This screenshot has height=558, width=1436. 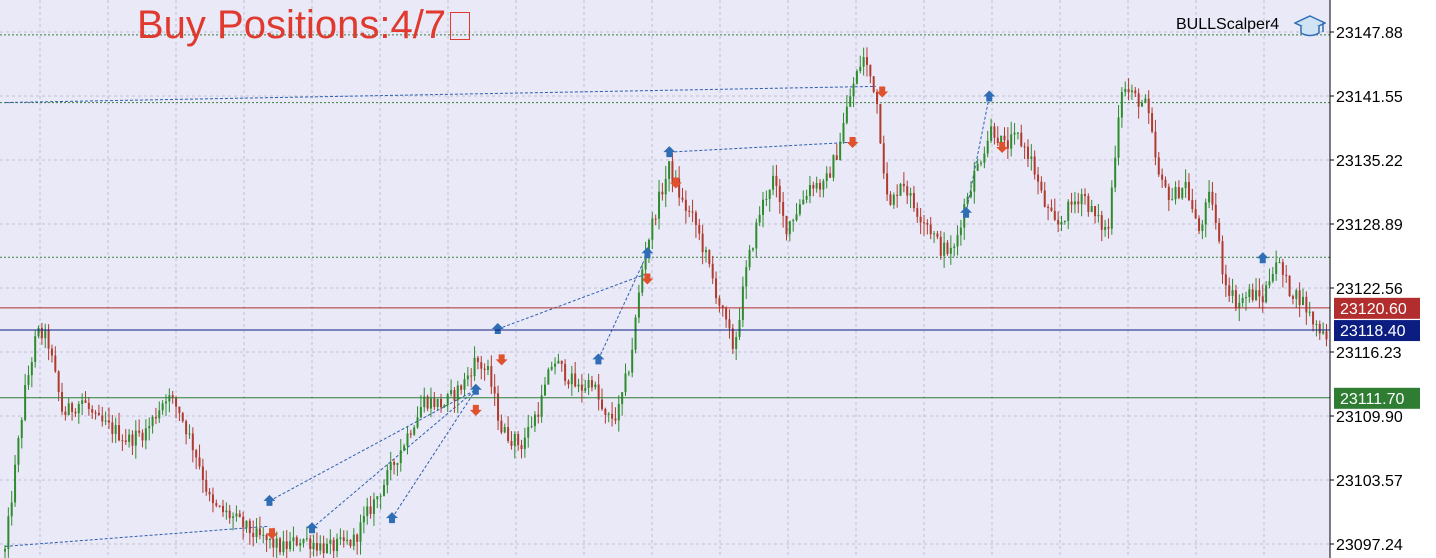 I want to click on price-tick-label: 23122.56, so click(x=1369, y=289).